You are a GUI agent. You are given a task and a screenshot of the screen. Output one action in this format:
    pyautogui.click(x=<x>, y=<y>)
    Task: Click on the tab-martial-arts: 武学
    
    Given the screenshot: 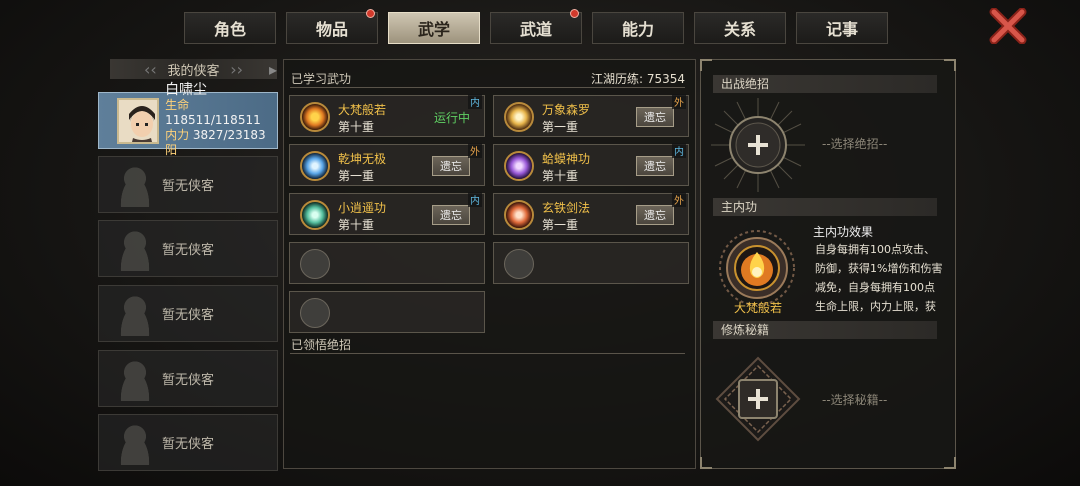 What is the action you would take?
    pyautogui.click(x=434, y=28)
    